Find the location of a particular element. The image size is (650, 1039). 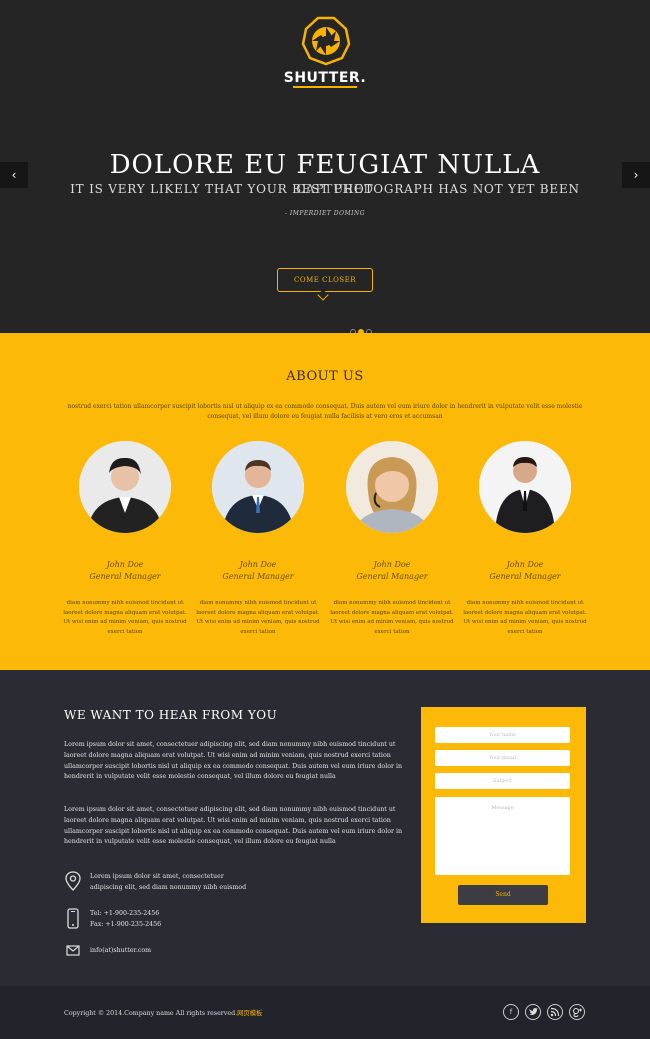

twitter-icon is located at coordinates (533, 1012).